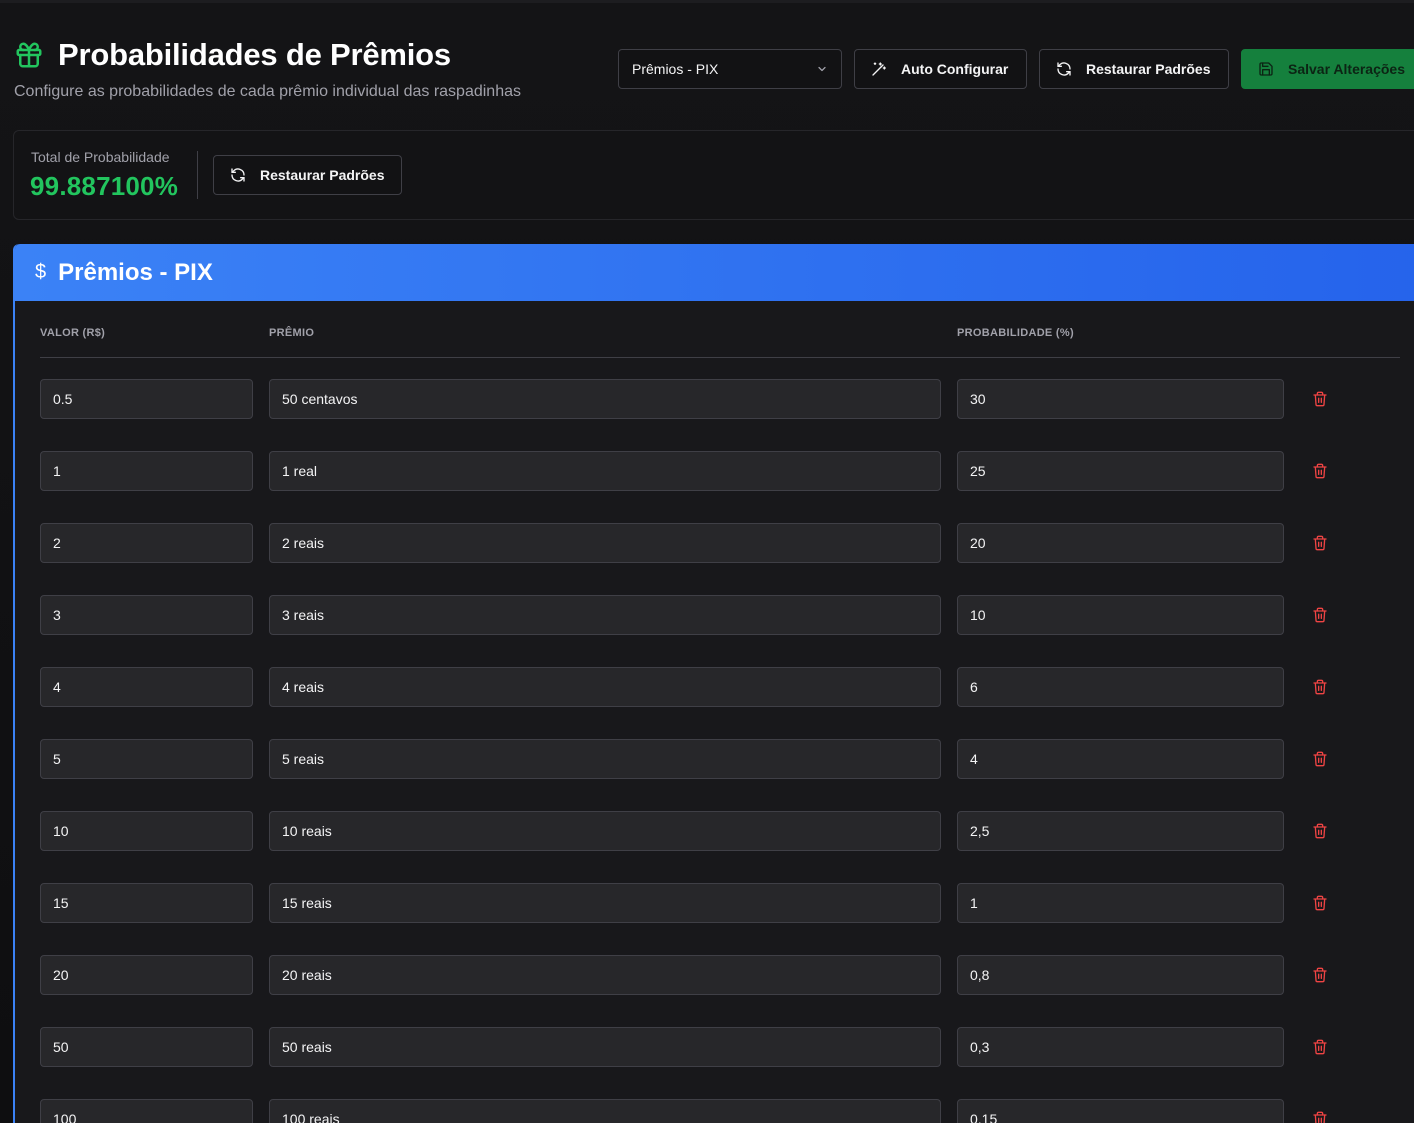 This screenshot has width=1414, height=1123. Describe the element at coordinates (292, 333) in the screenshot. I see `column-header-premio: PRÊMIO` at that location.